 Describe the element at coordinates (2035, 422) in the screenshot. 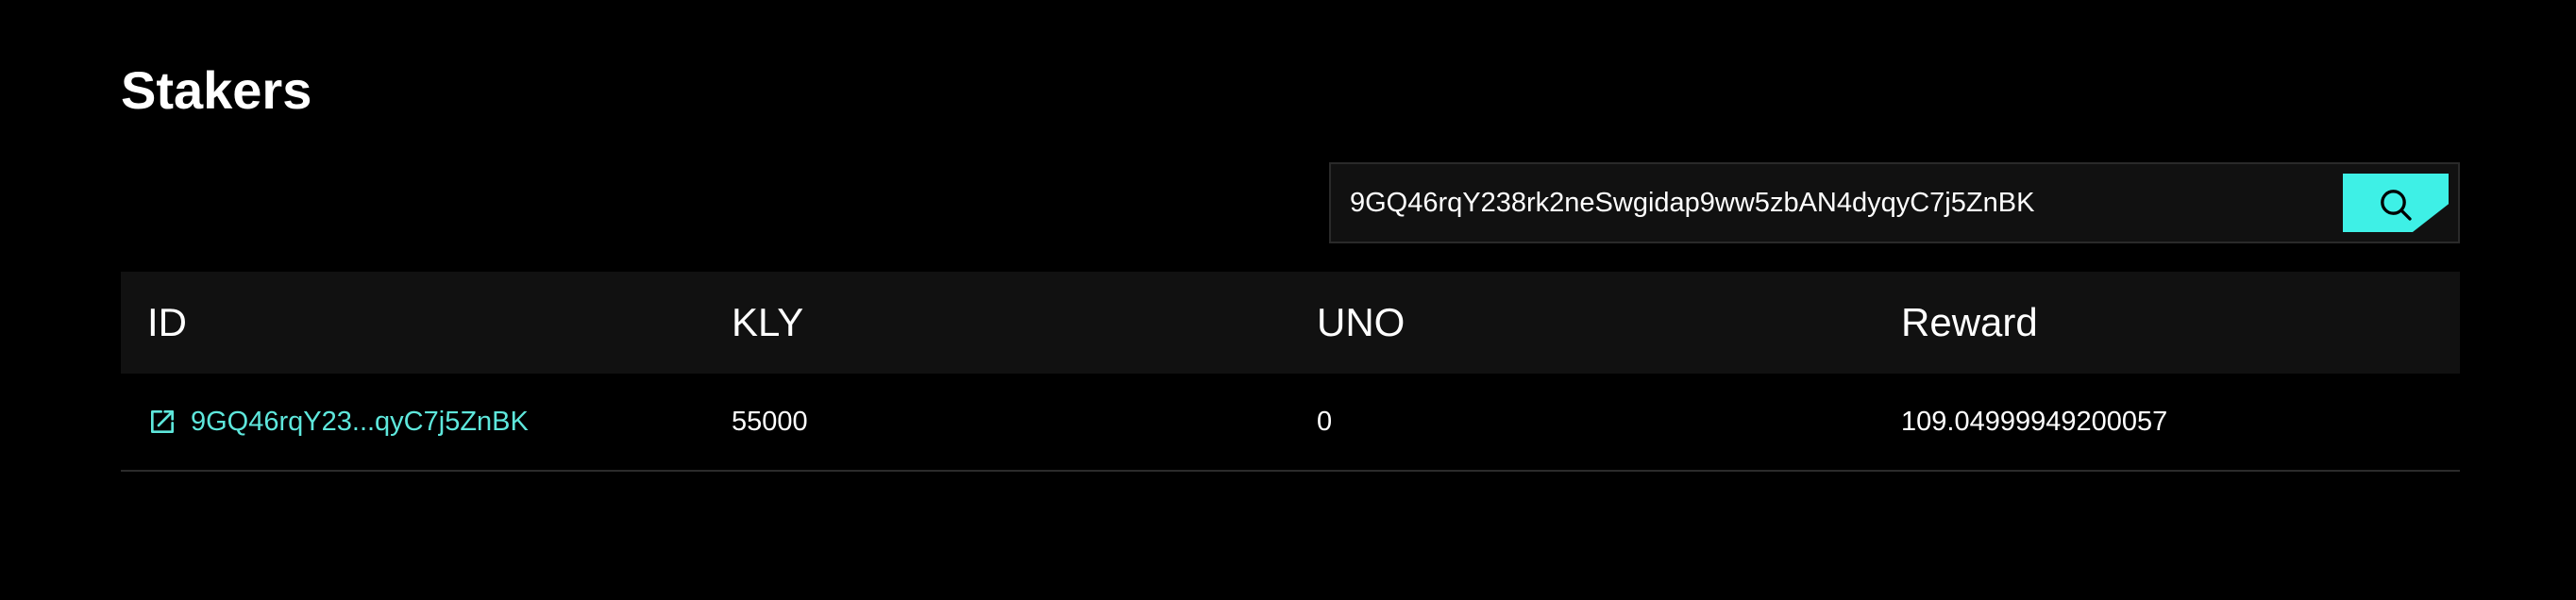

I see `reward-cell: 109.04999949200057` at that location.